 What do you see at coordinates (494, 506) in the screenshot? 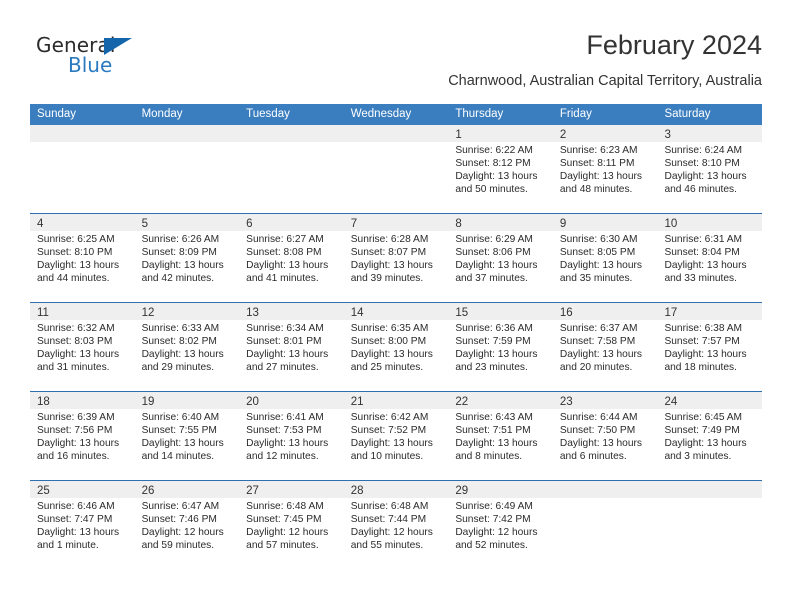
I see `sunrise-time: Sunrise: 6:49 AM` at bounding box center [494, 506].